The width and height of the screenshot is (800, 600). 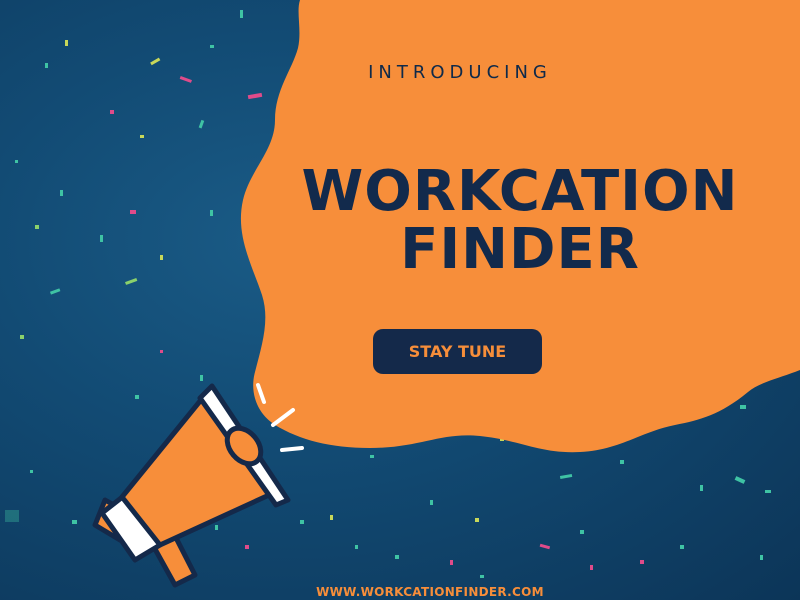 I want to click on stay-tune-button: STAY TUNE, so click(x=457, y=351).